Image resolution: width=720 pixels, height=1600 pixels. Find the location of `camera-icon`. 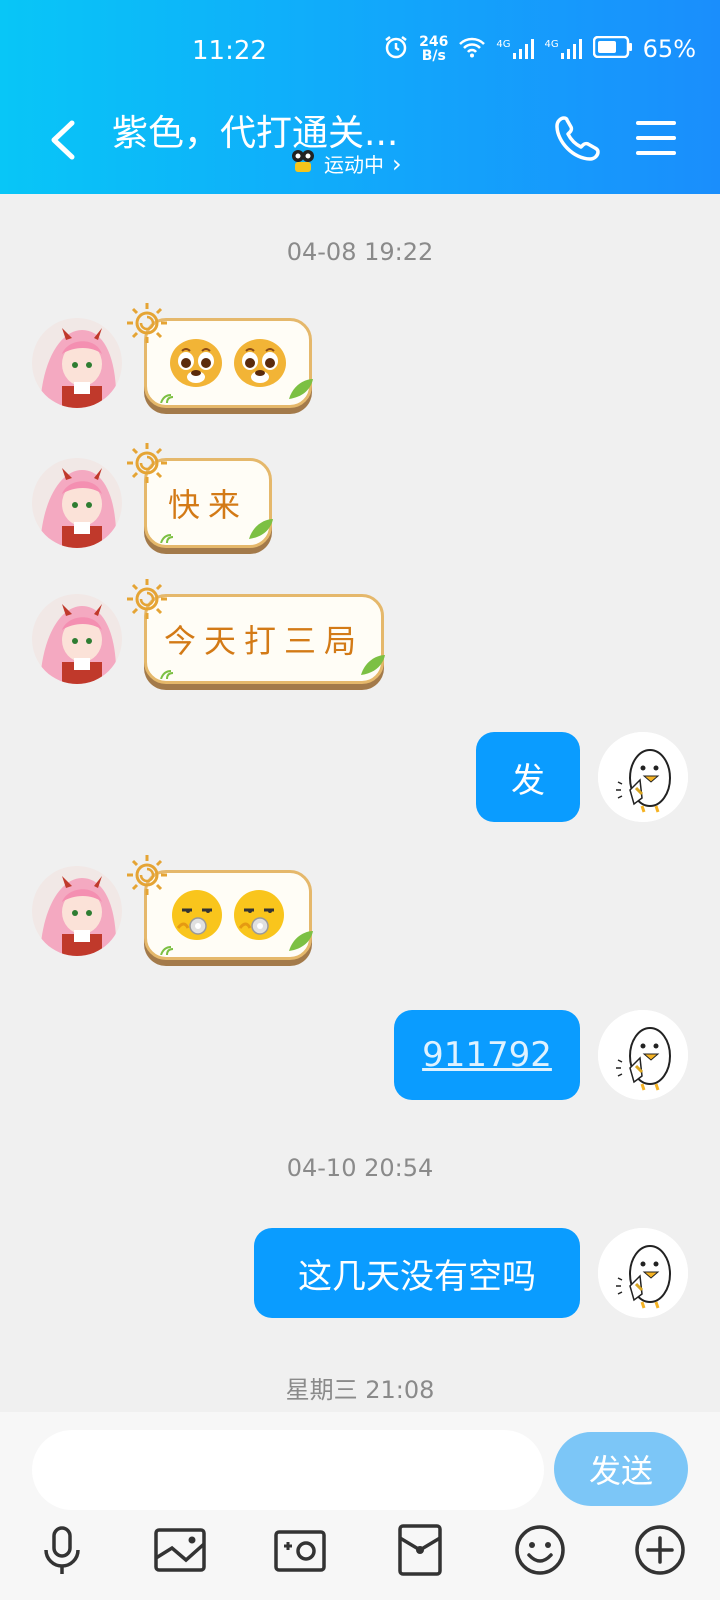

camera-icon is located at coordinates (300, 1551).